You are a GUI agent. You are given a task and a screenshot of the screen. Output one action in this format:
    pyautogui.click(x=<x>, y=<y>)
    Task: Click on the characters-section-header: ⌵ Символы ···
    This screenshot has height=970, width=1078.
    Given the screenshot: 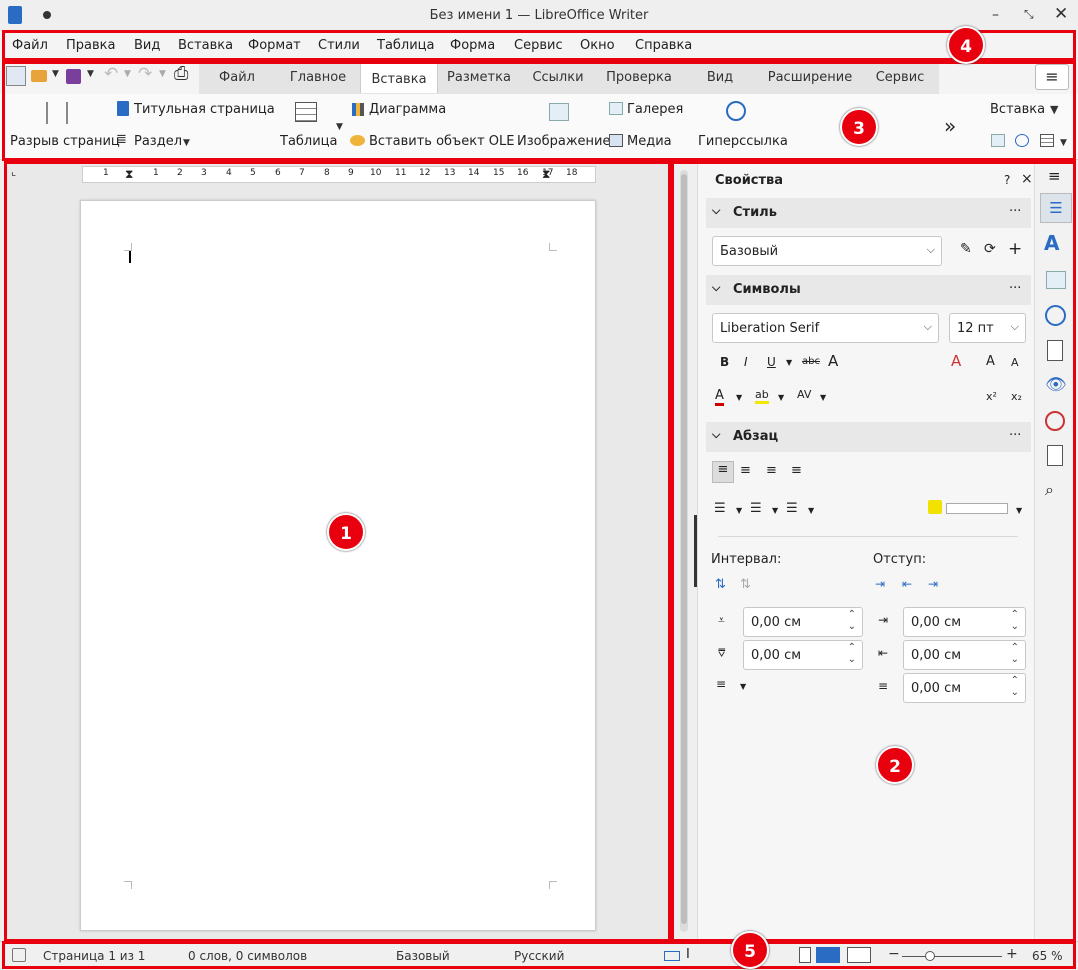 What is the action you would take?
    pyautogui.click(x=868, y=290)
    